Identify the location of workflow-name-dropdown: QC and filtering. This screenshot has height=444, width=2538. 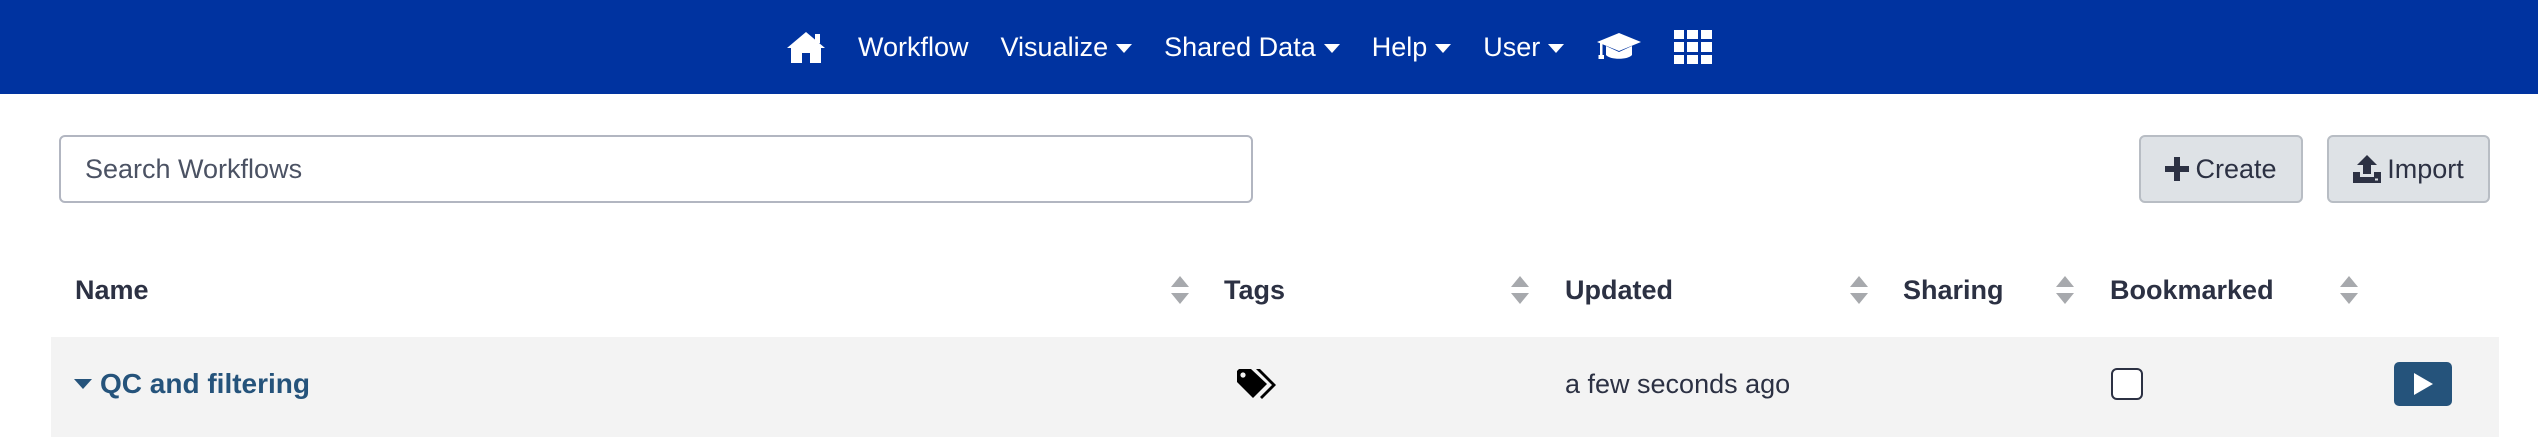
(192, 384).